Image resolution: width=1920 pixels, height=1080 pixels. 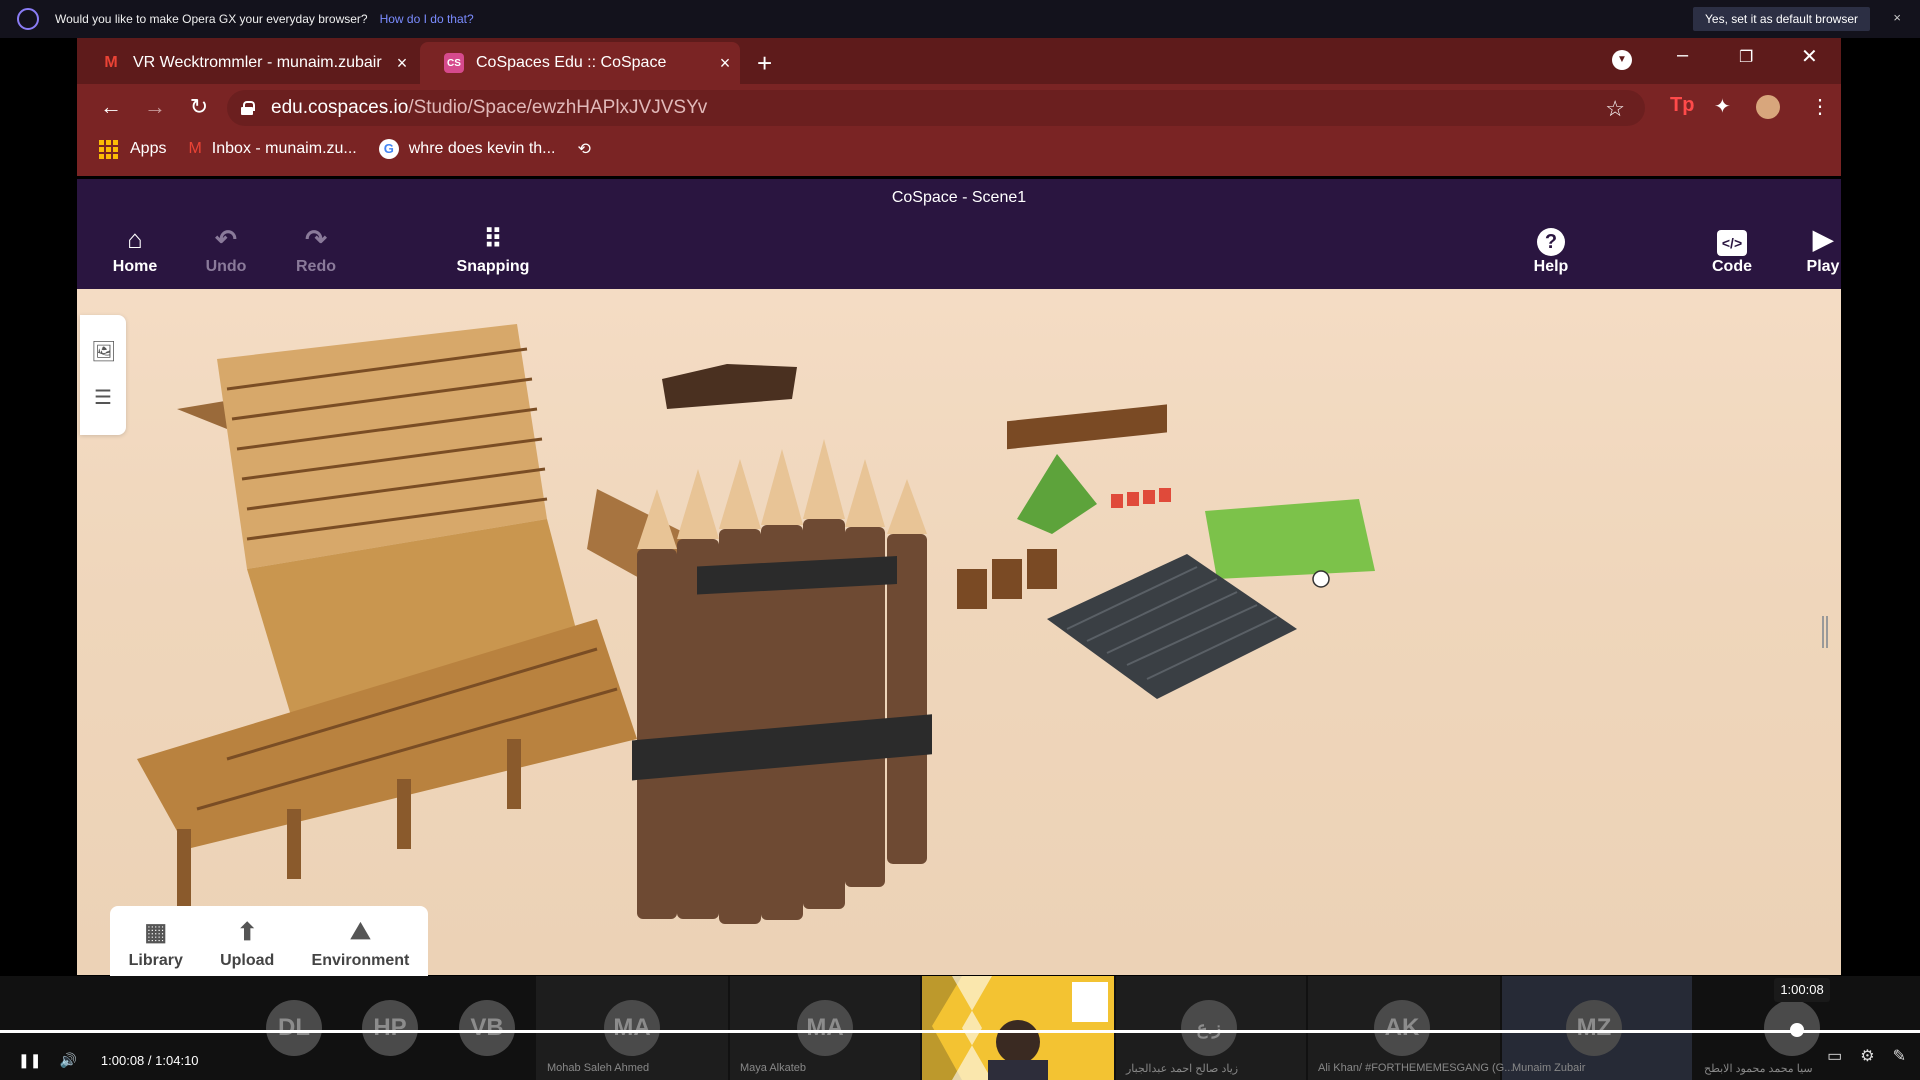 I want to click on help-button: ? Help, so click(x=1551, y=250).